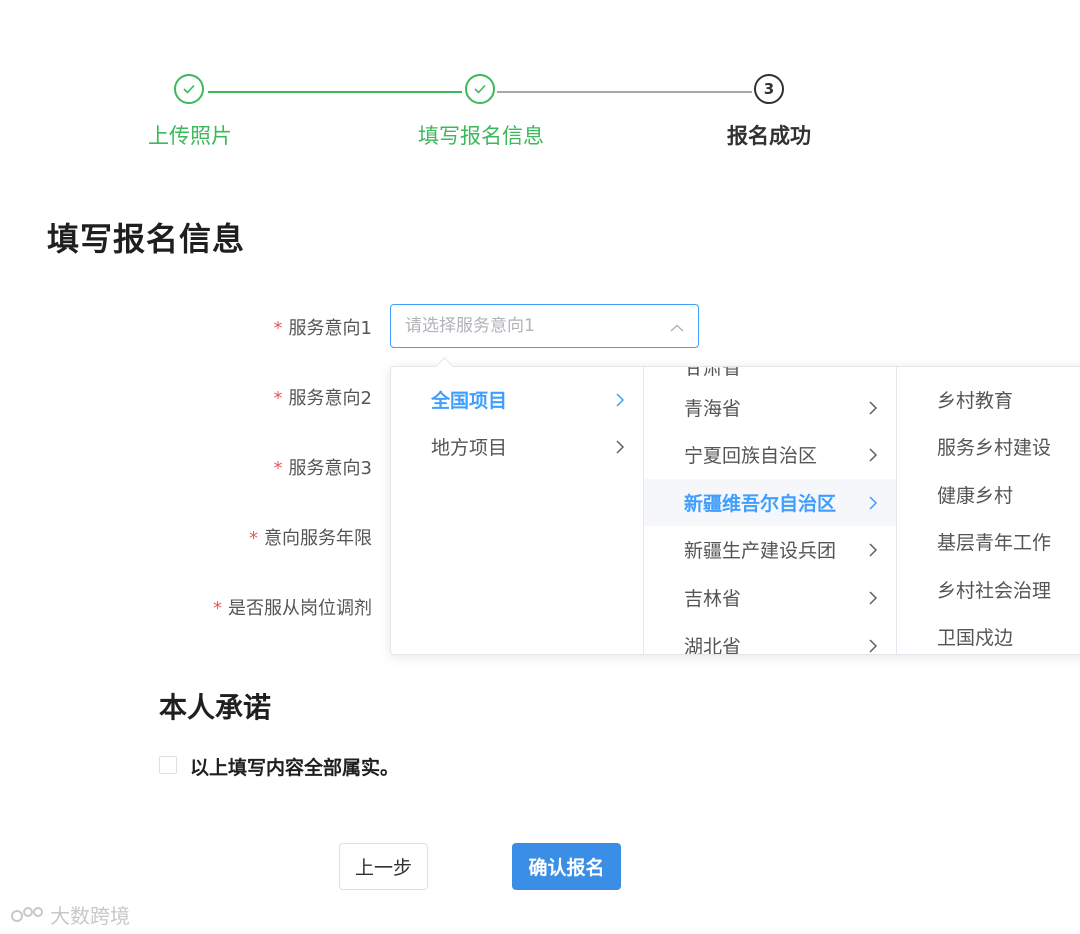  I want to click on confirm-registration-button: 确认报名, so click(566, 866).